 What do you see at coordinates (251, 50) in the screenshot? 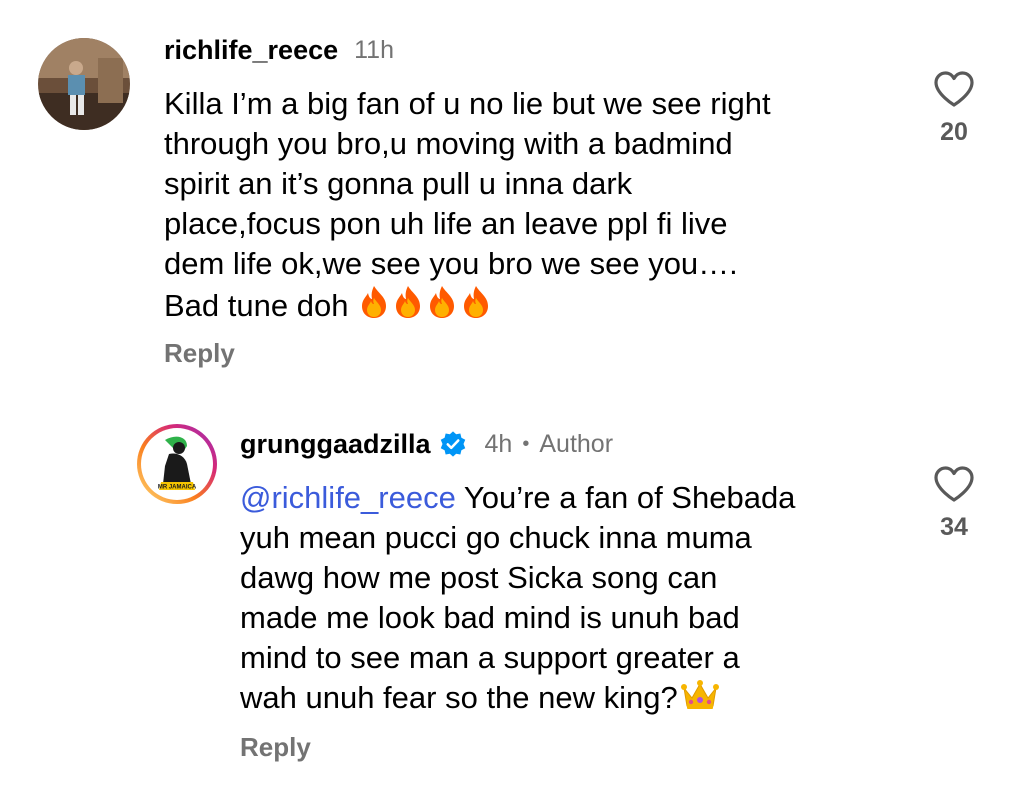
I see `username: richlife_reece` at bounding box center [251, 50].